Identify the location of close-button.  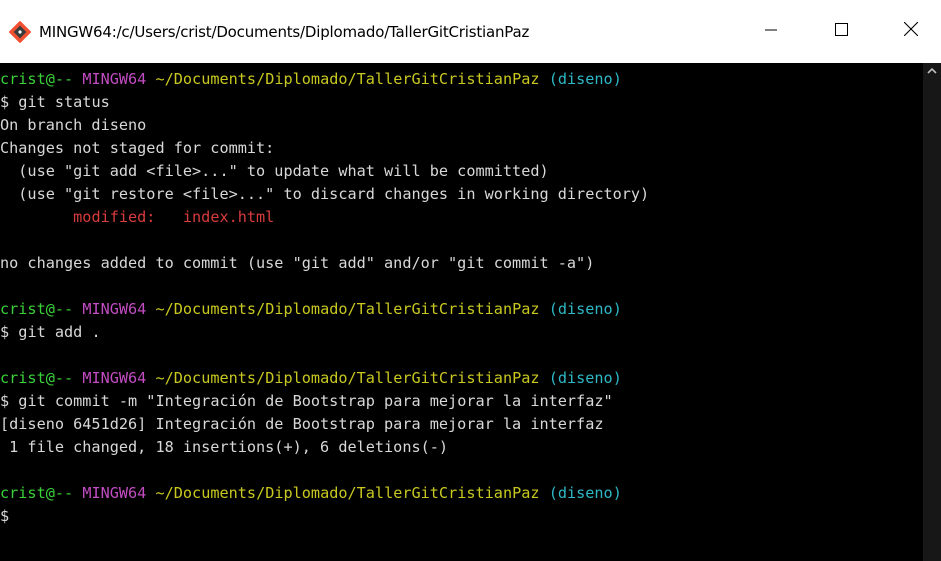
(911, 31).